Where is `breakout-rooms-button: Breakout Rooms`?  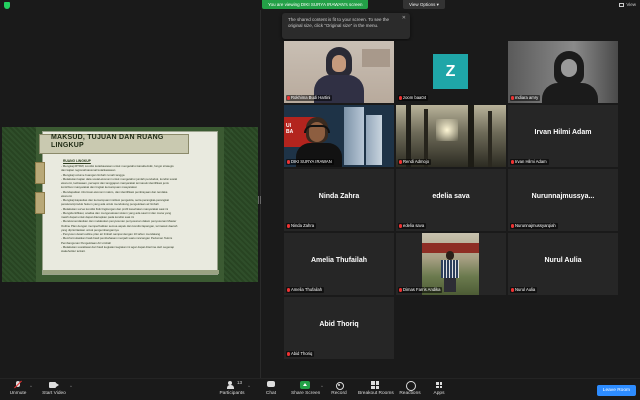 breakout-rooms-button: Breakout Rooms is located at coordinates (376, 390).